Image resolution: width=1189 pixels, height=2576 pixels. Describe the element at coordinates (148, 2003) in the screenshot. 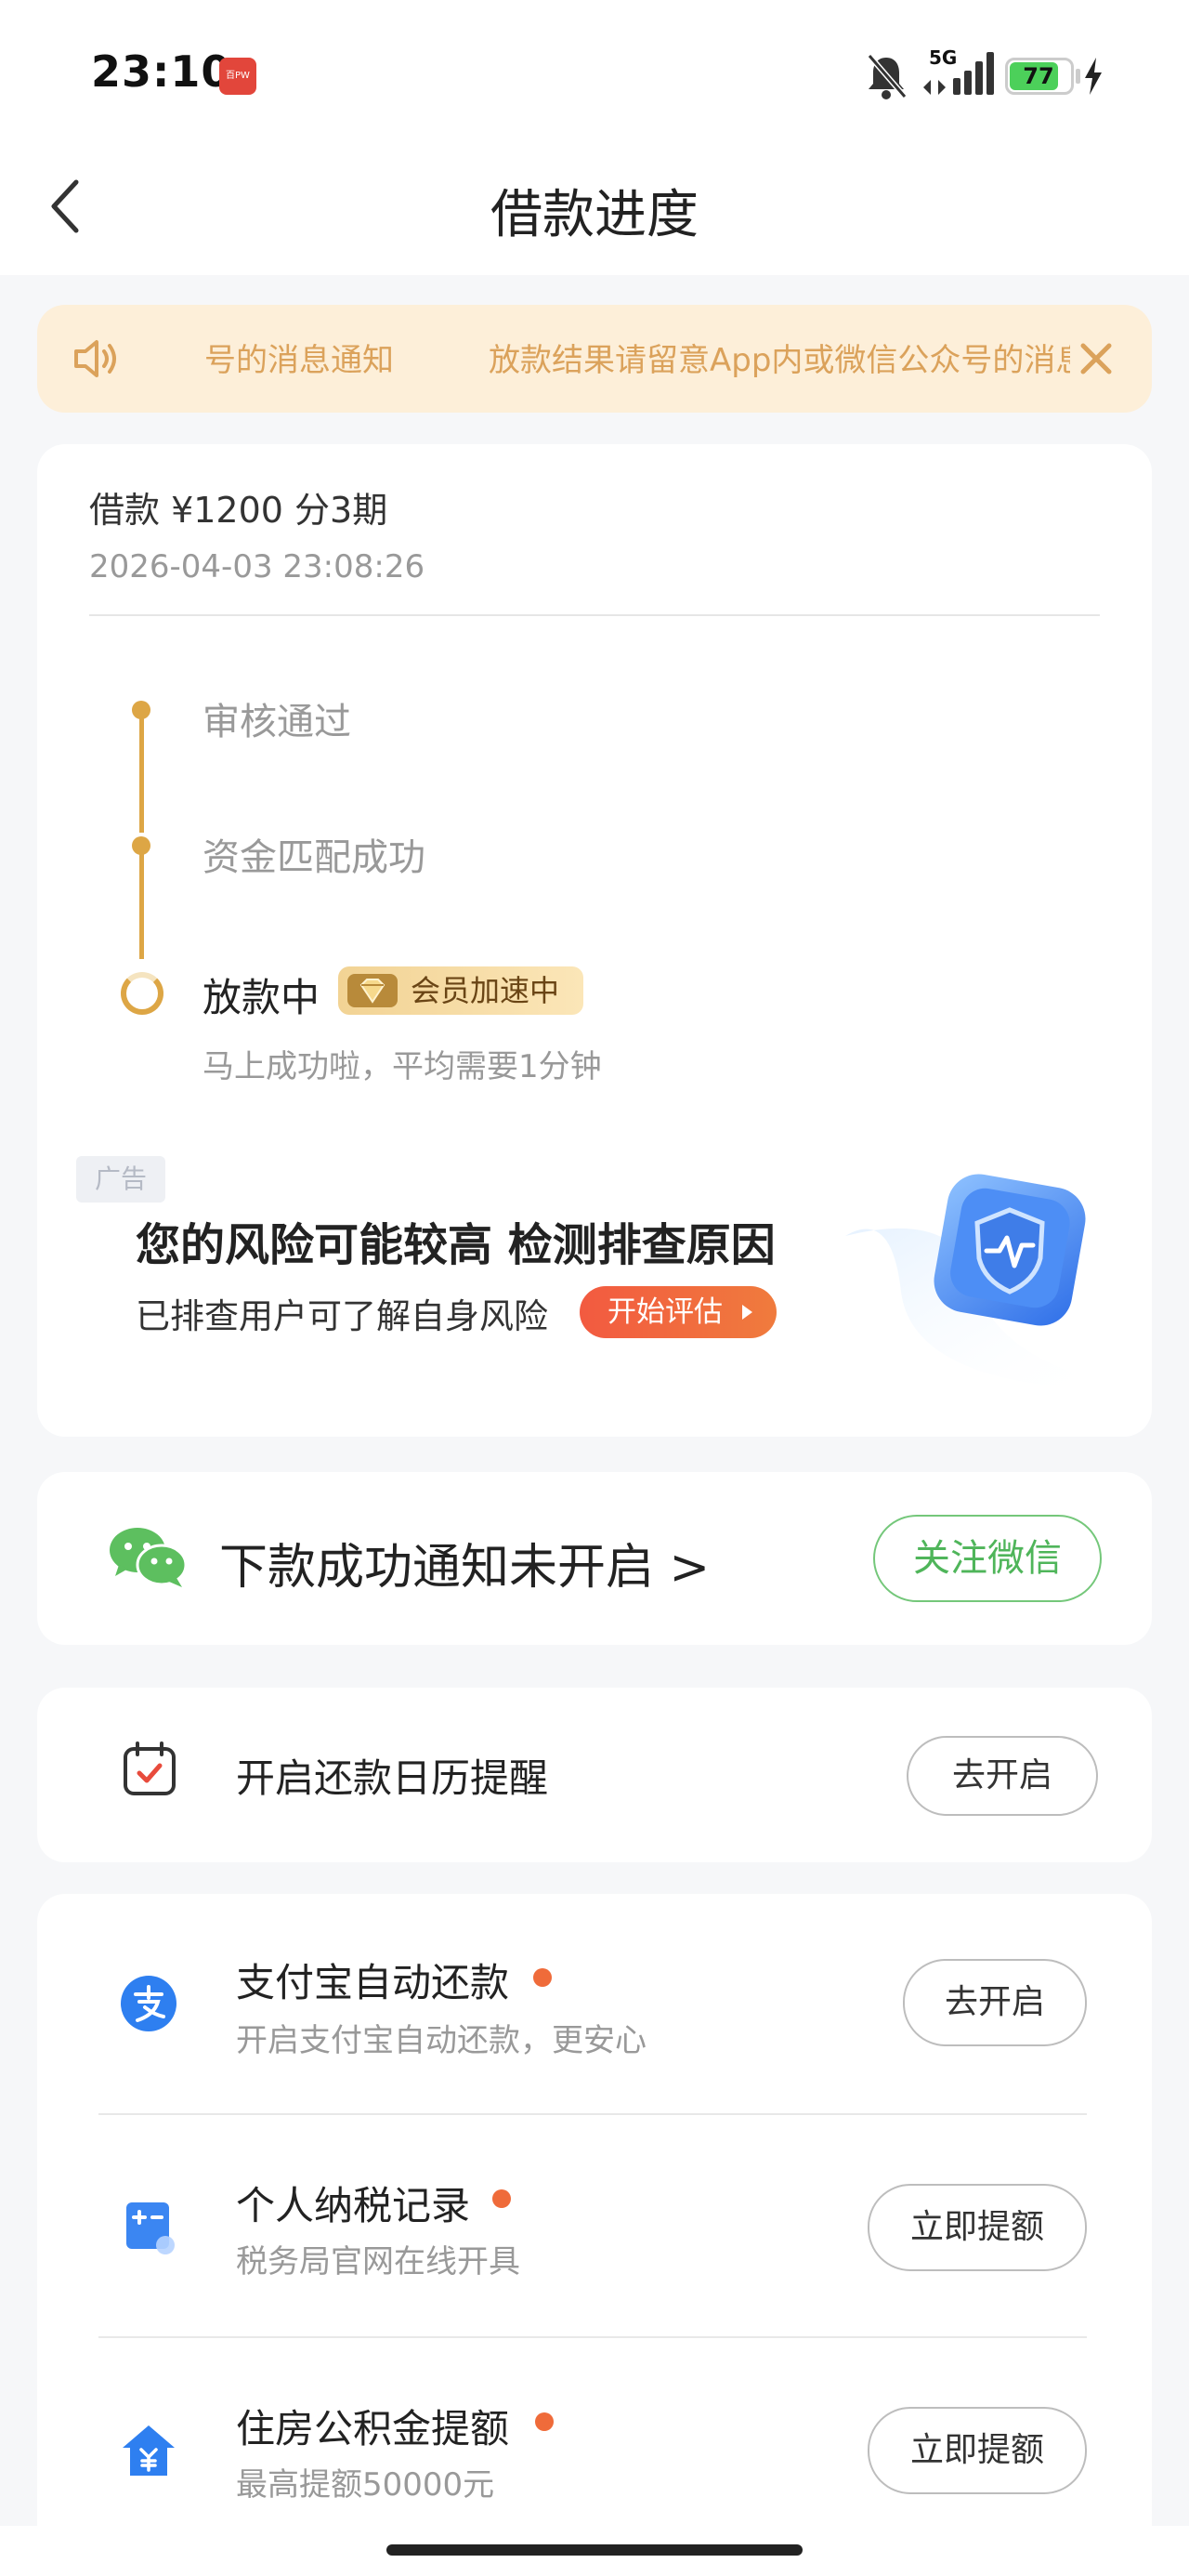

I see `alipay-icon` at that location.